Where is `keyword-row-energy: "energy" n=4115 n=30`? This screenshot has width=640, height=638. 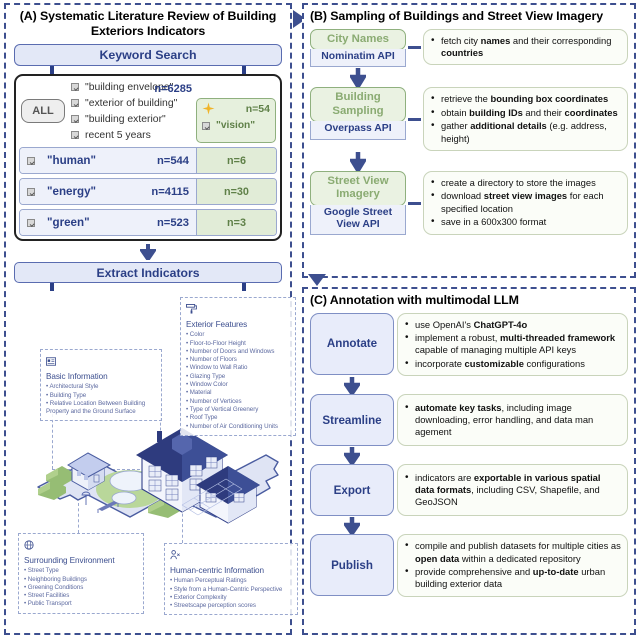
keyword-row-energy: "energy" n=4115 n=30 is located at coordinates (148, 192).